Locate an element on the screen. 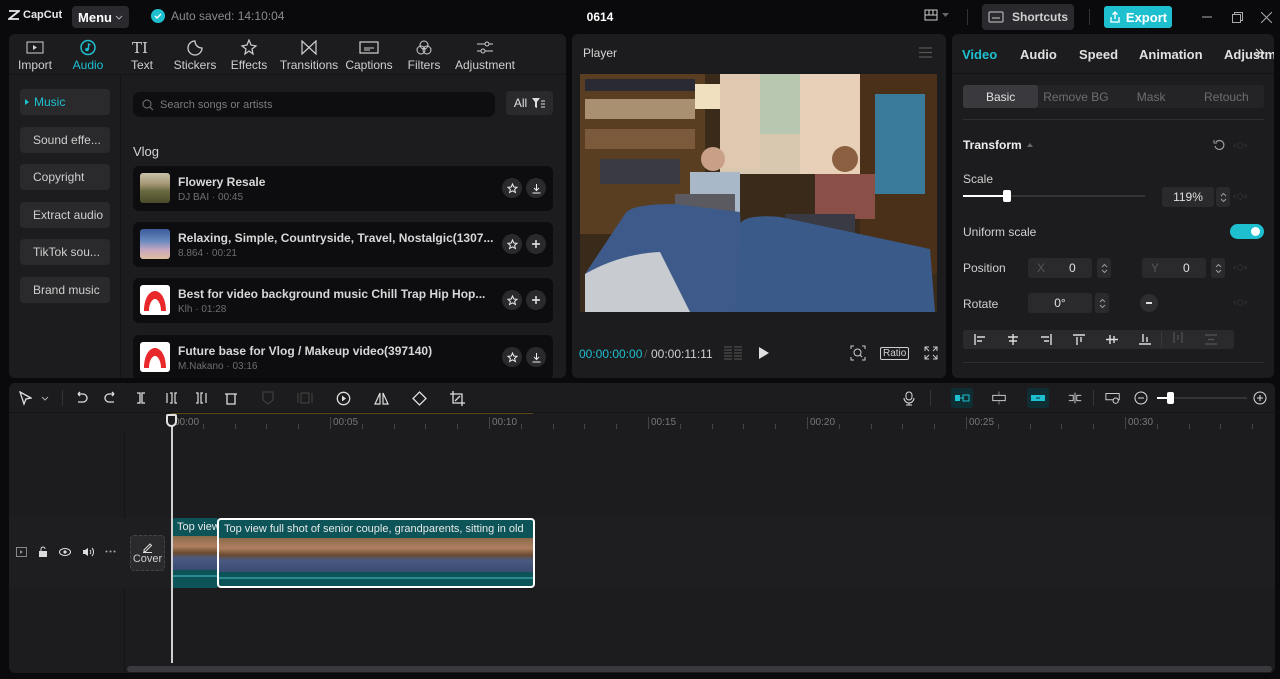  zoom-out-button is located at coordinates (1141, 398).